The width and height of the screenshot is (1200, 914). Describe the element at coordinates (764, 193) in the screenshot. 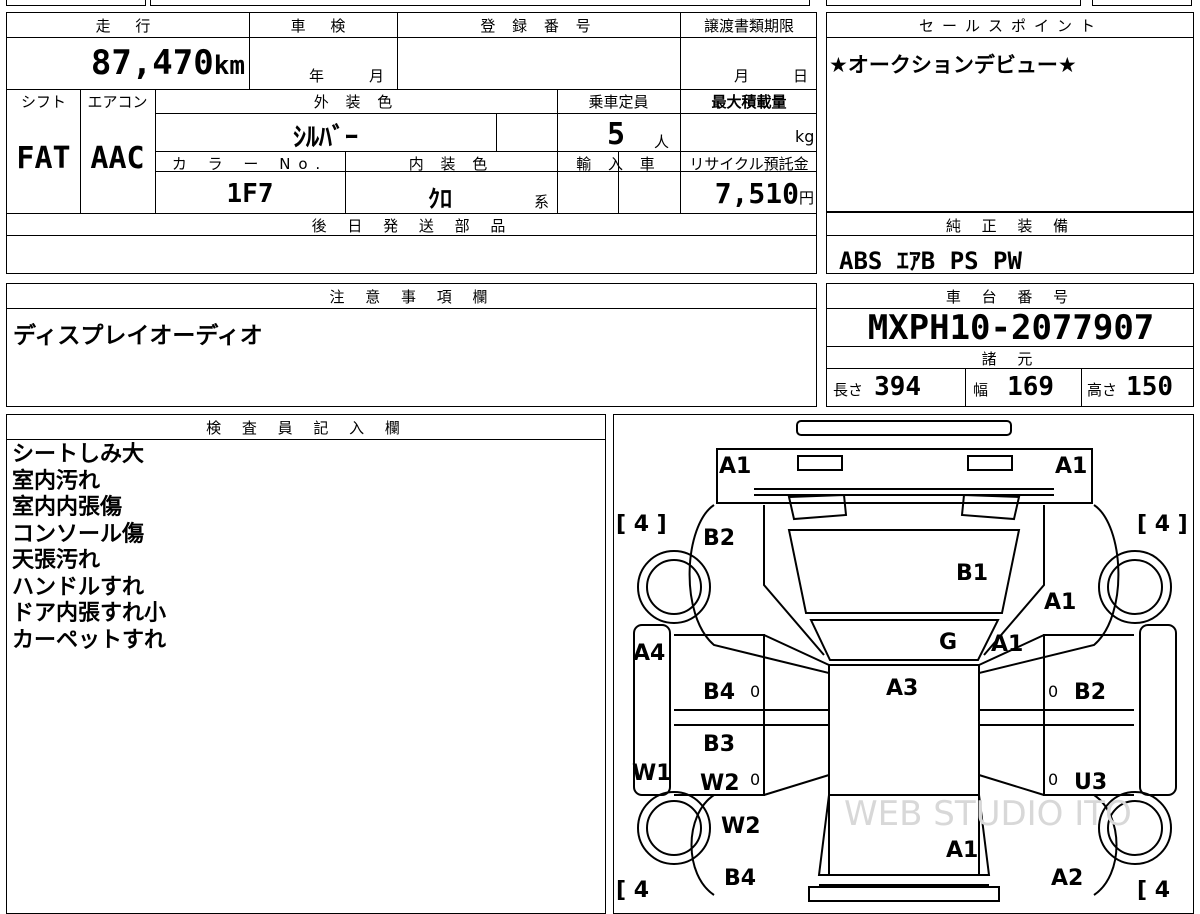

I see `recycle-value: 7,510円` at that location.